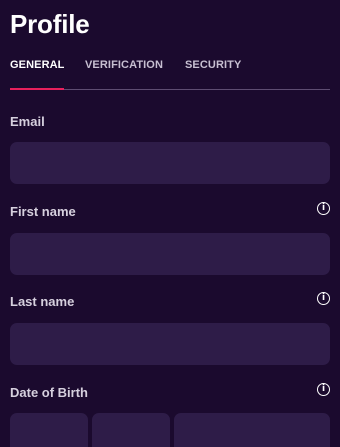 This screenshot has width=340, height=447. I want to click on dob-day-field, so click(49, 430).